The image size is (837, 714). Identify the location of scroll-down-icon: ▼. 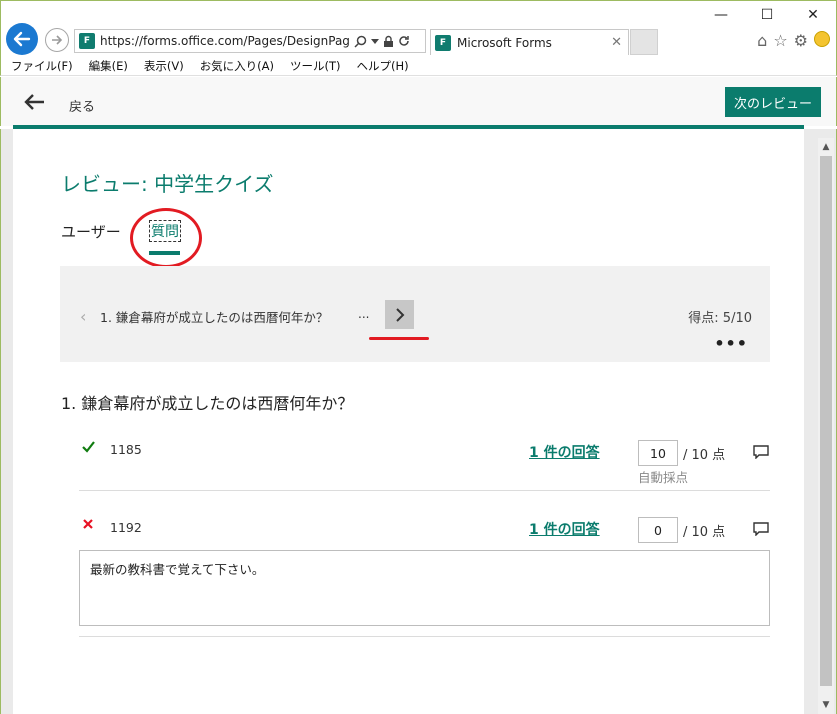
(826, 705).